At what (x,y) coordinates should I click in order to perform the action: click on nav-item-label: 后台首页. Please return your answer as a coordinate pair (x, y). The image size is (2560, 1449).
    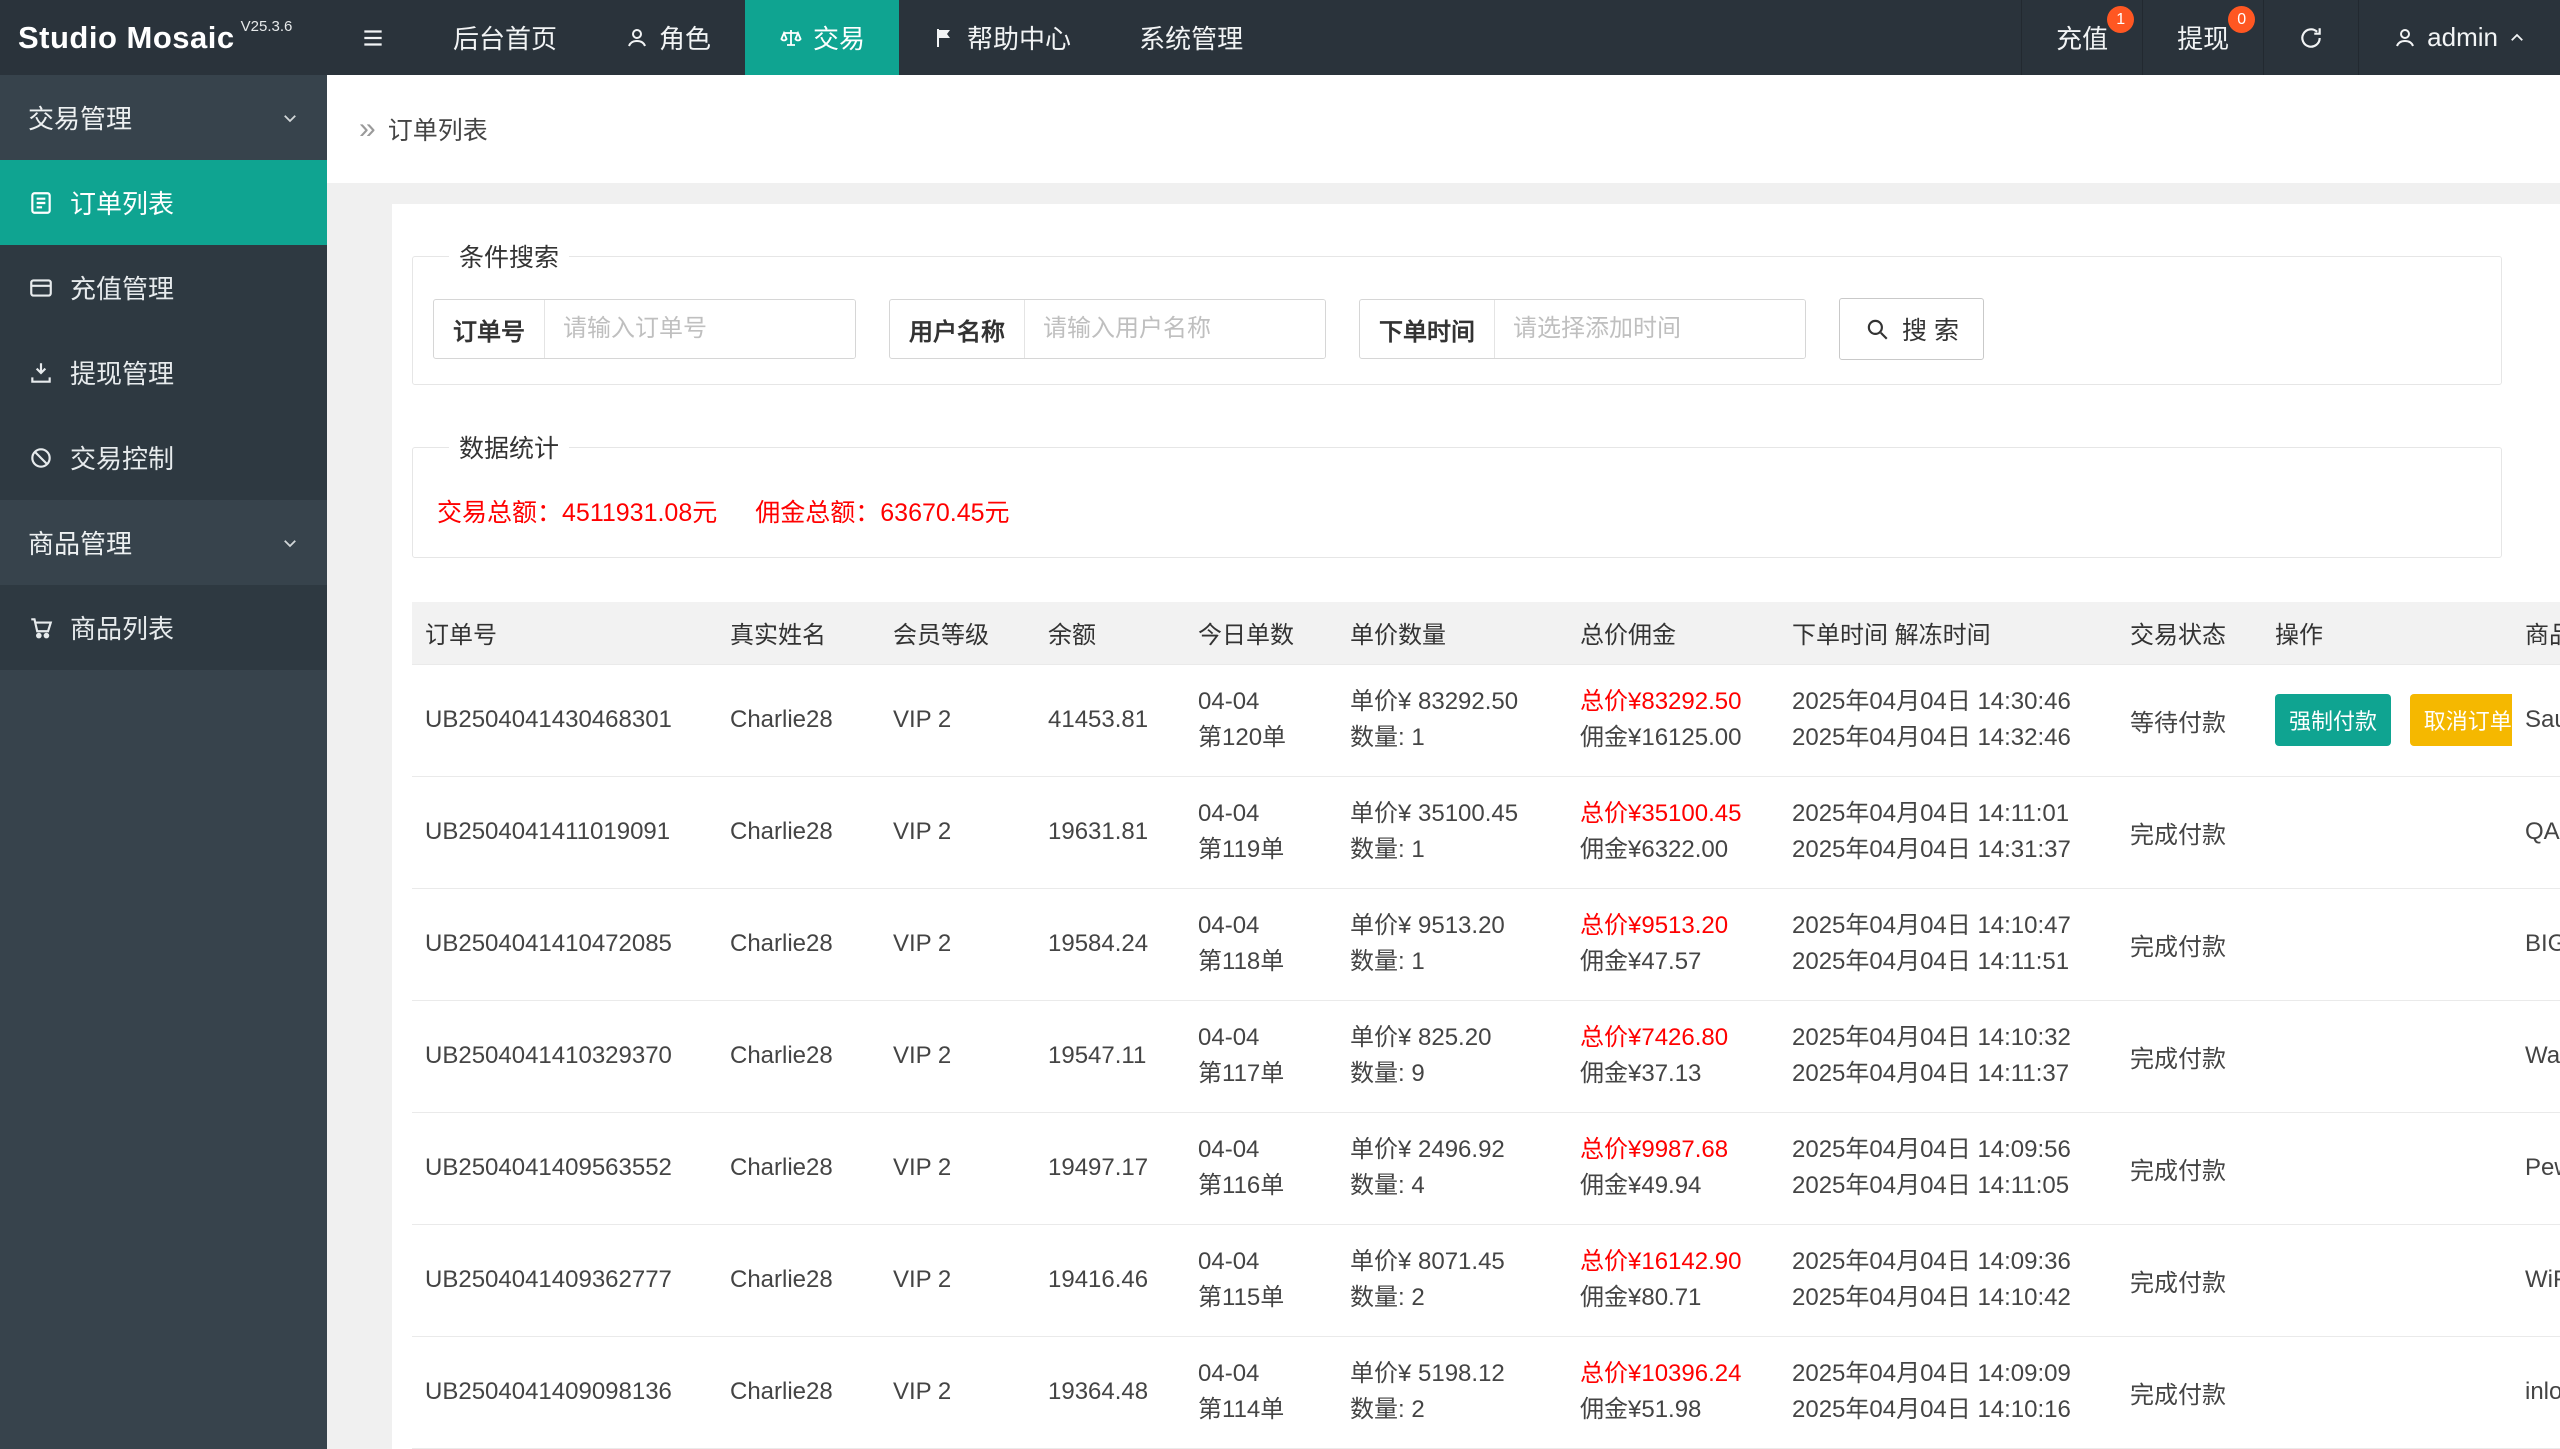
    Looking at the image, I should click on (505, 39).